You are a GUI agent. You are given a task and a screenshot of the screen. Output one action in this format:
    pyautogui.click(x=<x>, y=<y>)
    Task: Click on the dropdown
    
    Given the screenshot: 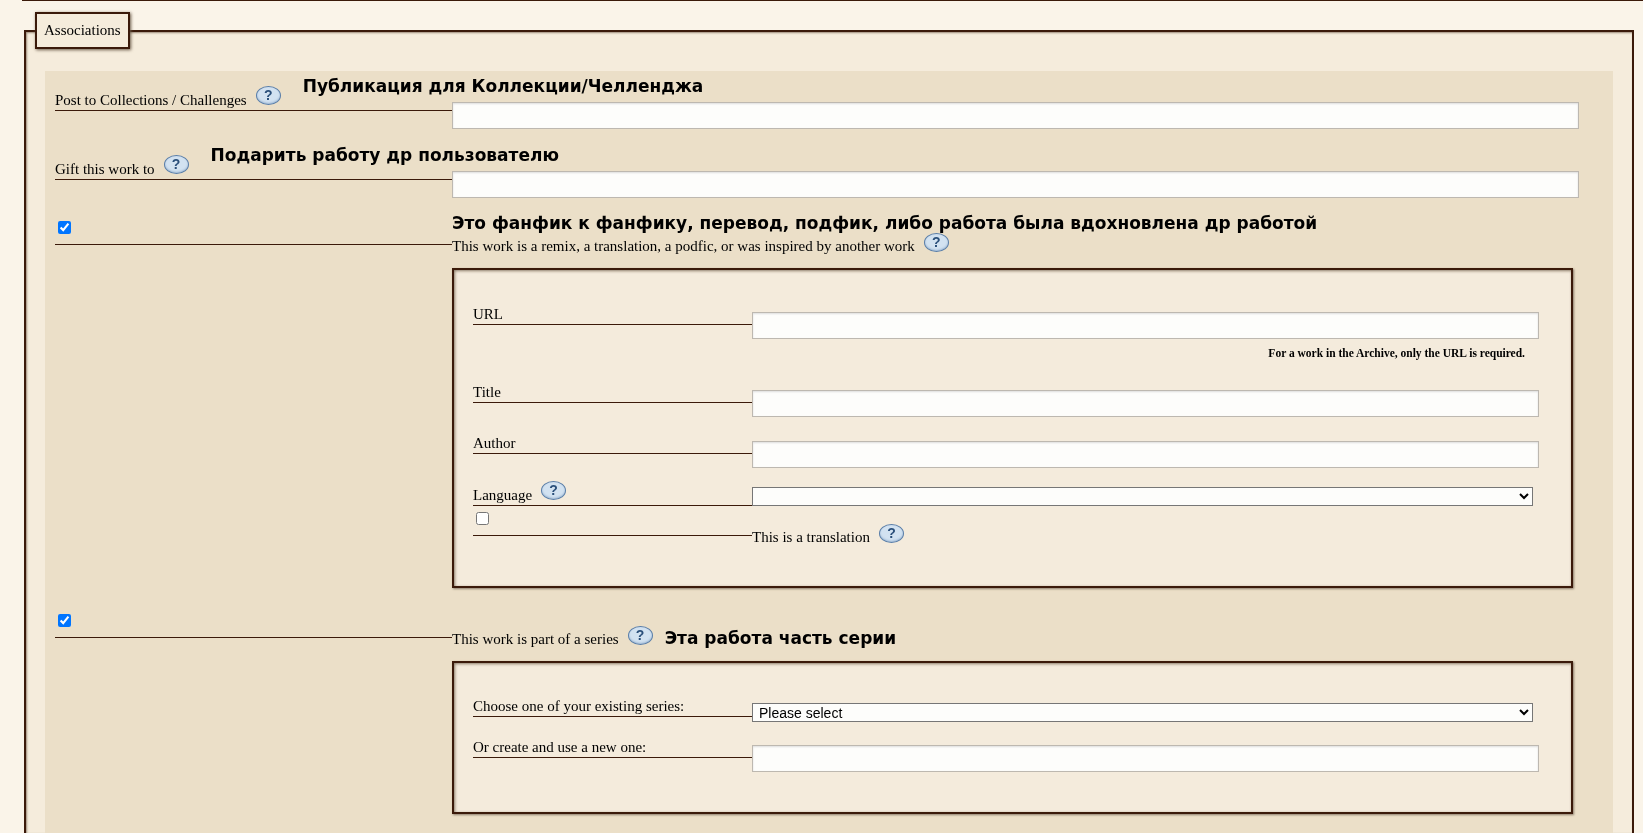 What is the action you would take?
    pyautogui.click(x=1142, y=496)
    